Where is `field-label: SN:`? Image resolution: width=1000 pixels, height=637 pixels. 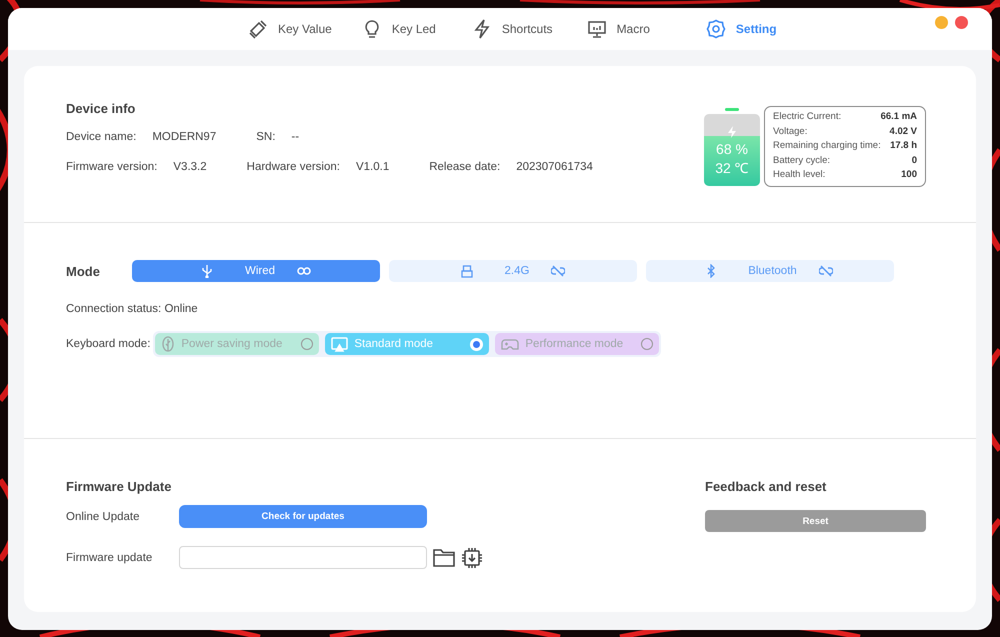 field-label: SN: is located at coordinates (266, 137).